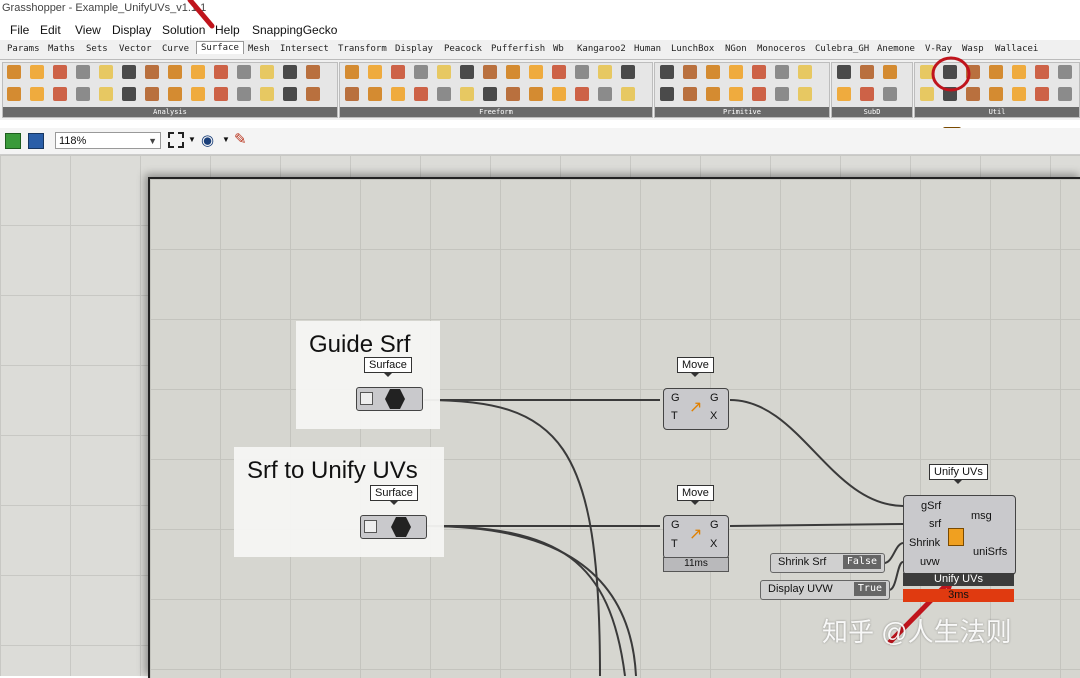 The image size is (1080, 678). What do you see at coordinates (958, 579) in the screenshot?
I see `unify-name-bar: Unify UVs` at bounding box center [958, 579].